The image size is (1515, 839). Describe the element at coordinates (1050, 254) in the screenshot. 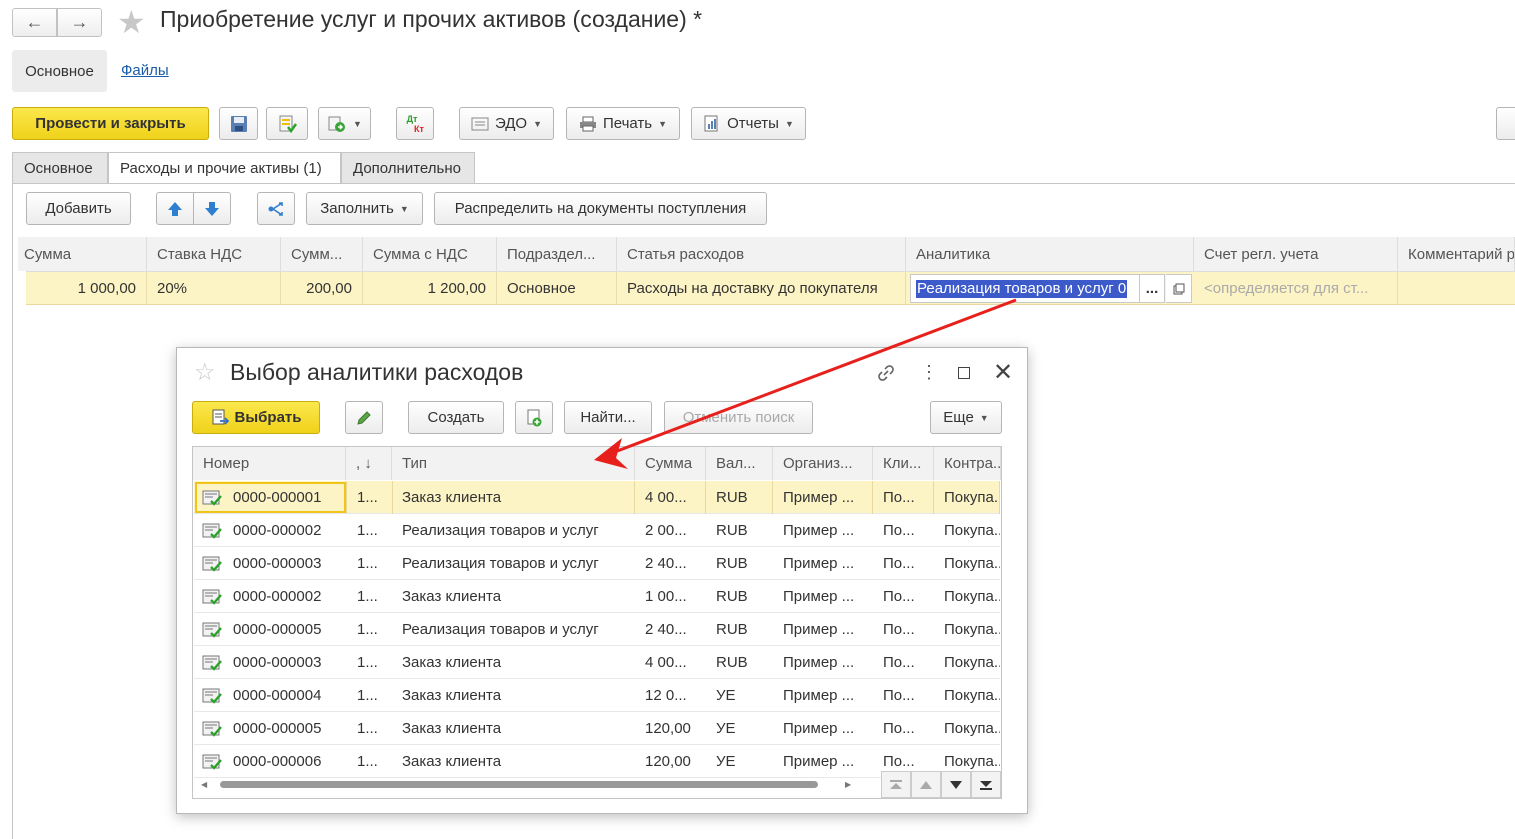

I see `col-header-analytics: Аналитика` at that location.